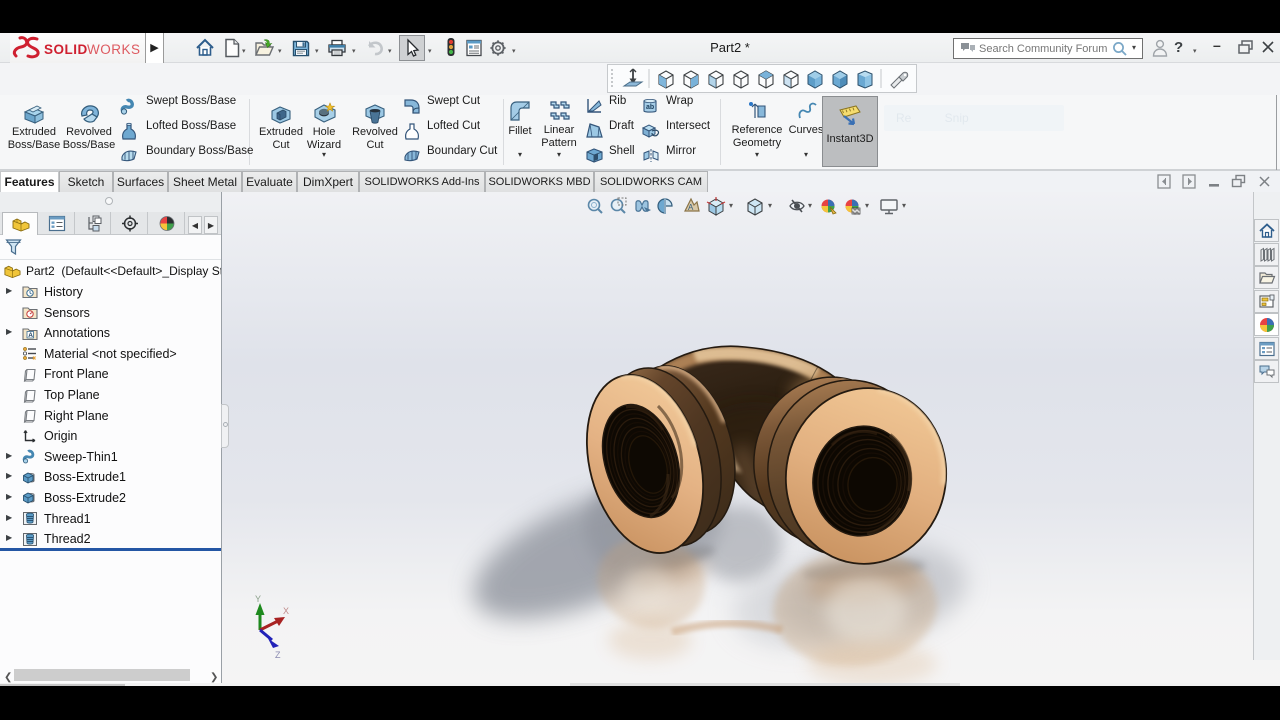 Image resolution: width=1280 pixels, height=720 pixels. I want to click on svg-text: Y, so click(258, 599).